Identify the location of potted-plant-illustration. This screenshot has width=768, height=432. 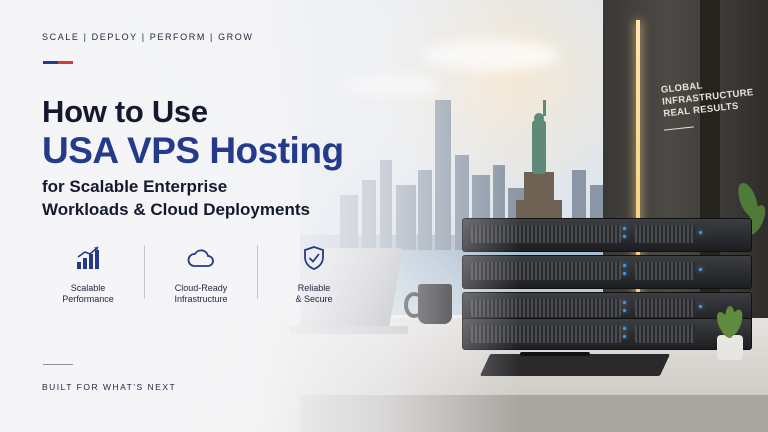
(729, 333).